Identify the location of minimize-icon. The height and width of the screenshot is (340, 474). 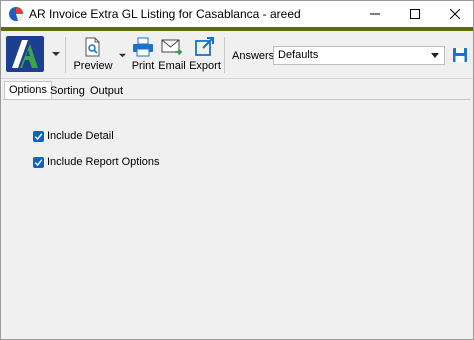
(375, 14).